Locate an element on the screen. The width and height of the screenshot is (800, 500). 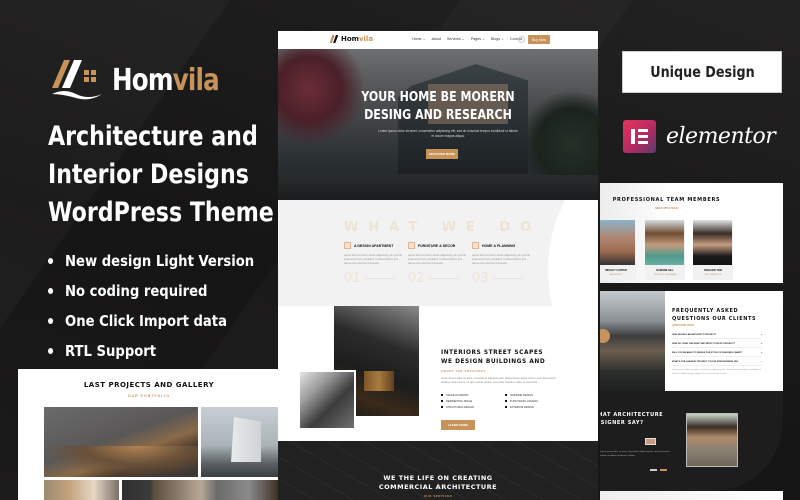
decorative-curve is located at coordinates (573, 253).